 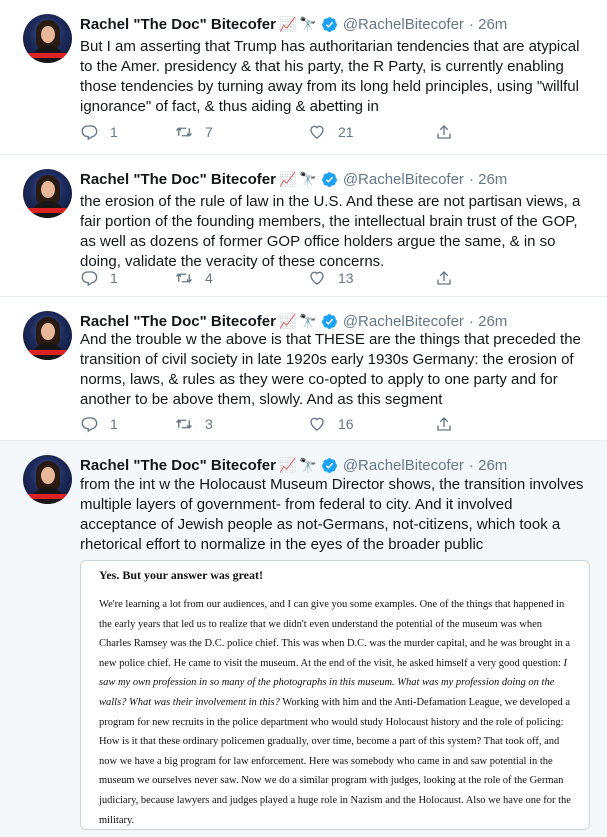 What do you see at coordinates (209, 278) in the screenshot?
I see `retweet-count: 4` at bounding box center [209, 278].